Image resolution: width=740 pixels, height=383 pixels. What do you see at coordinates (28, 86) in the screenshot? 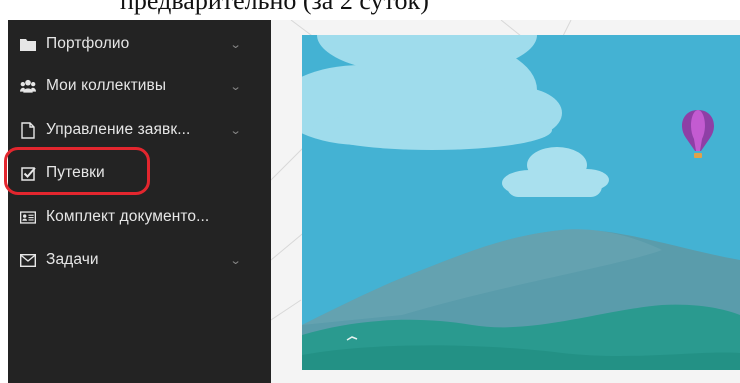
I see `group-icon` at bounding box center [28, 86].